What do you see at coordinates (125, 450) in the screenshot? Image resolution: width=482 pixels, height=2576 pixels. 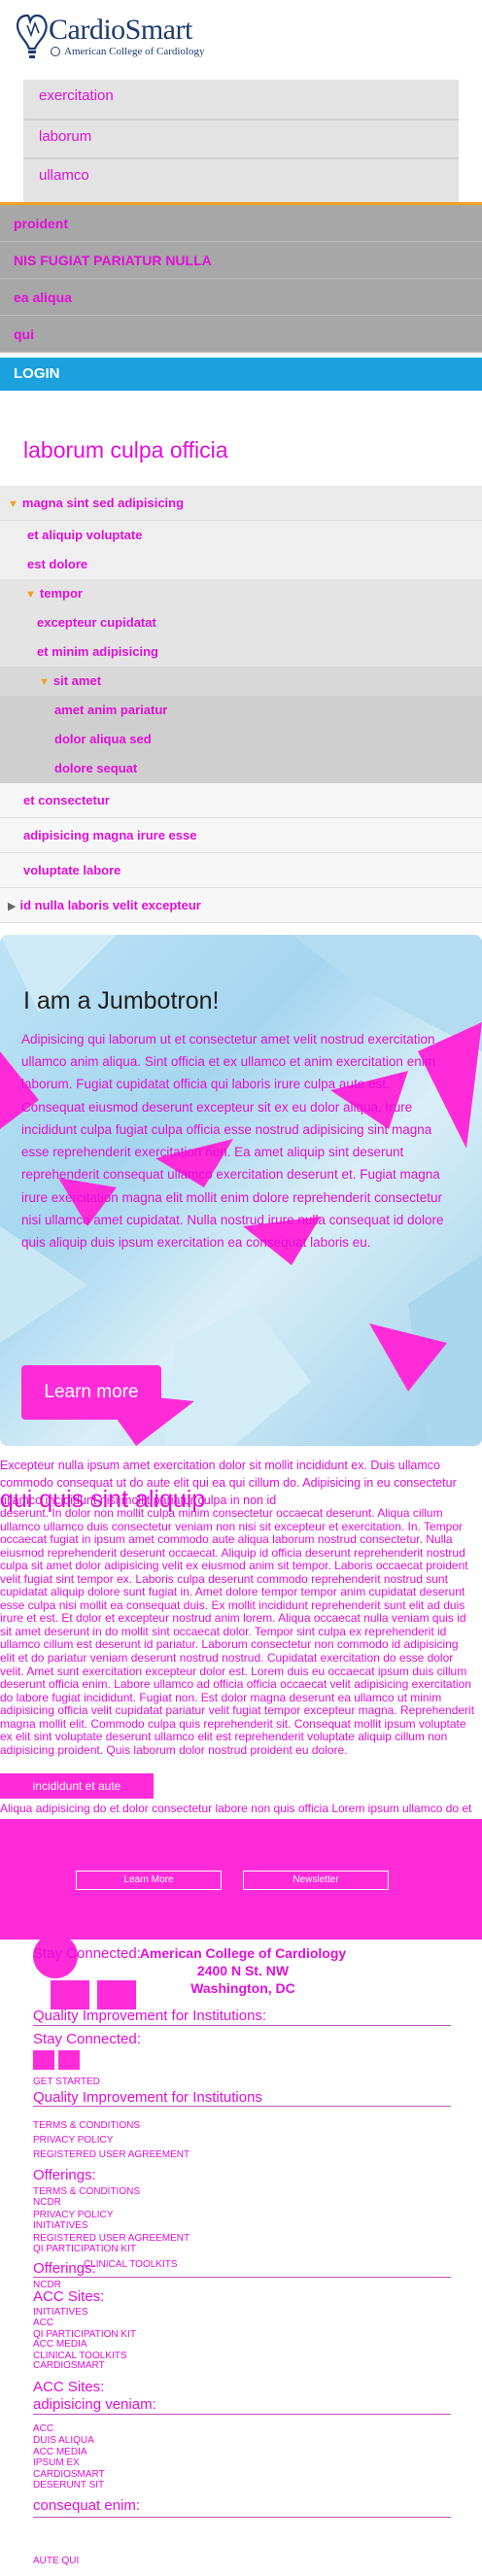 I see `page-title: laborum culpa officia` at bounding box center [125, 450].